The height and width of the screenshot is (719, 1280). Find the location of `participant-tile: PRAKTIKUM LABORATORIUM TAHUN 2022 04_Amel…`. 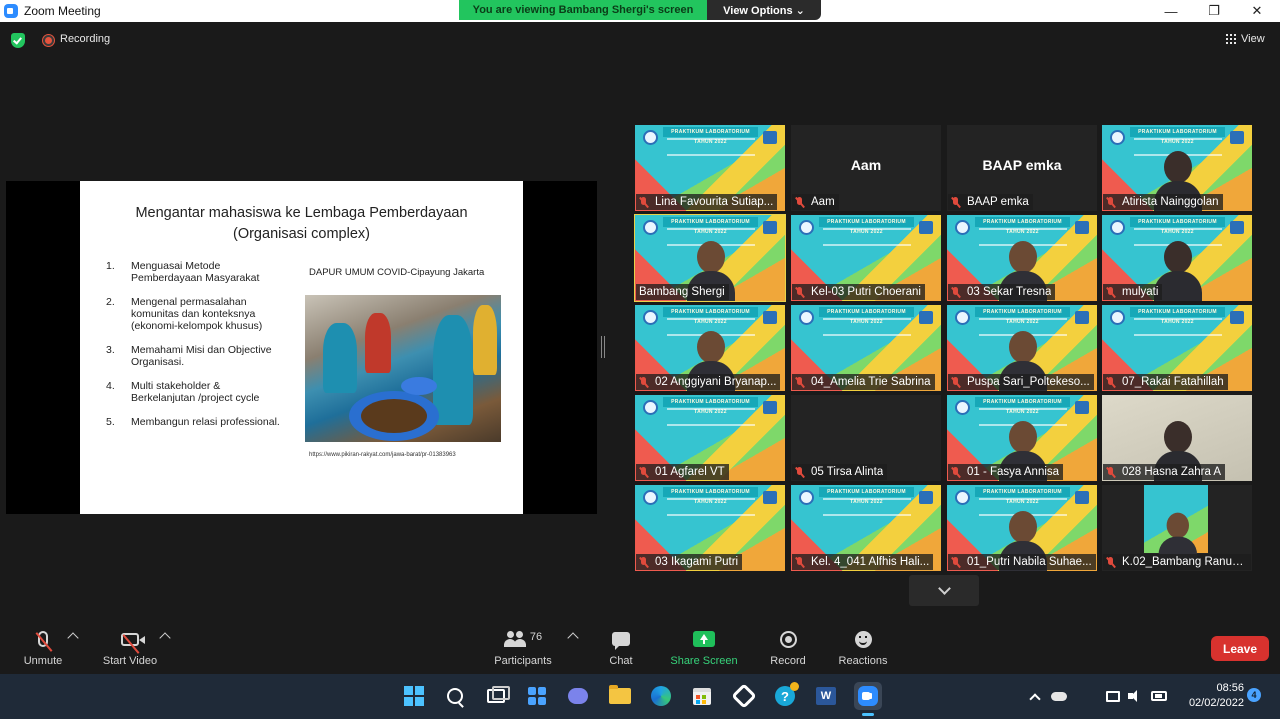

participant-tile: PRAKTIKUM LABORATORIUM TAHUN 2022 04_Amel… is located at coordinates (866, 348).